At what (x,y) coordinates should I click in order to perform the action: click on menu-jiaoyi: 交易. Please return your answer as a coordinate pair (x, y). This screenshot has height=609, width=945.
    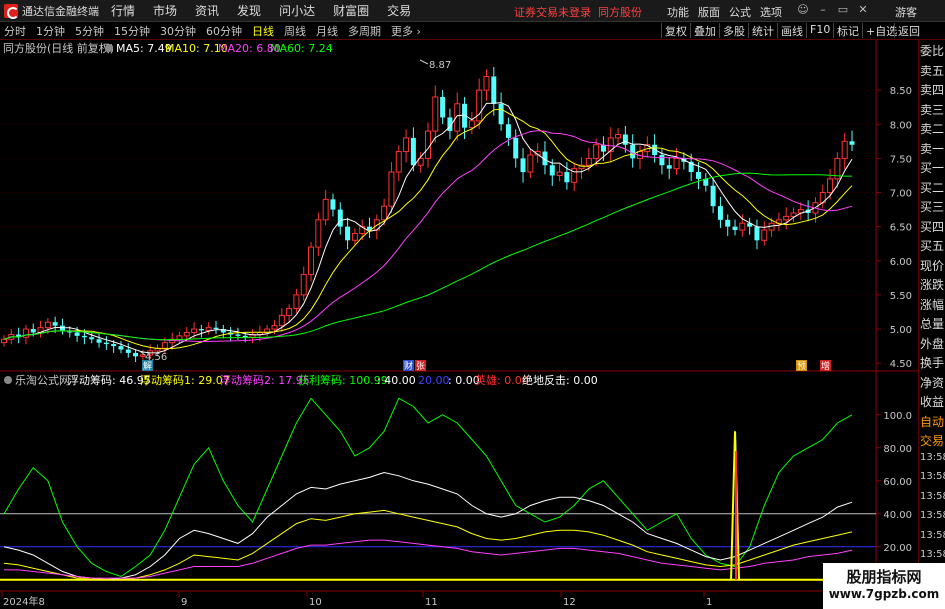
    Looking at the image, I should click on (399, 10).